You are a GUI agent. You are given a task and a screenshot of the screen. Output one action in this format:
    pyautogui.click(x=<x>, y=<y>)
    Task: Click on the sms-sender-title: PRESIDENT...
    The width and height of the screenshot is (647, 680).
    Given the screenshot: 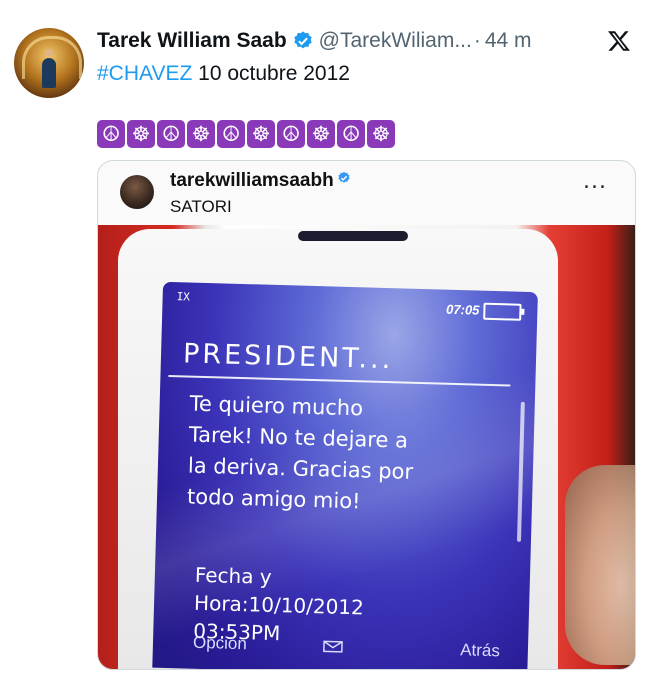 What is the action you would take?
    pyautogui.click(x=288, y=357)
    